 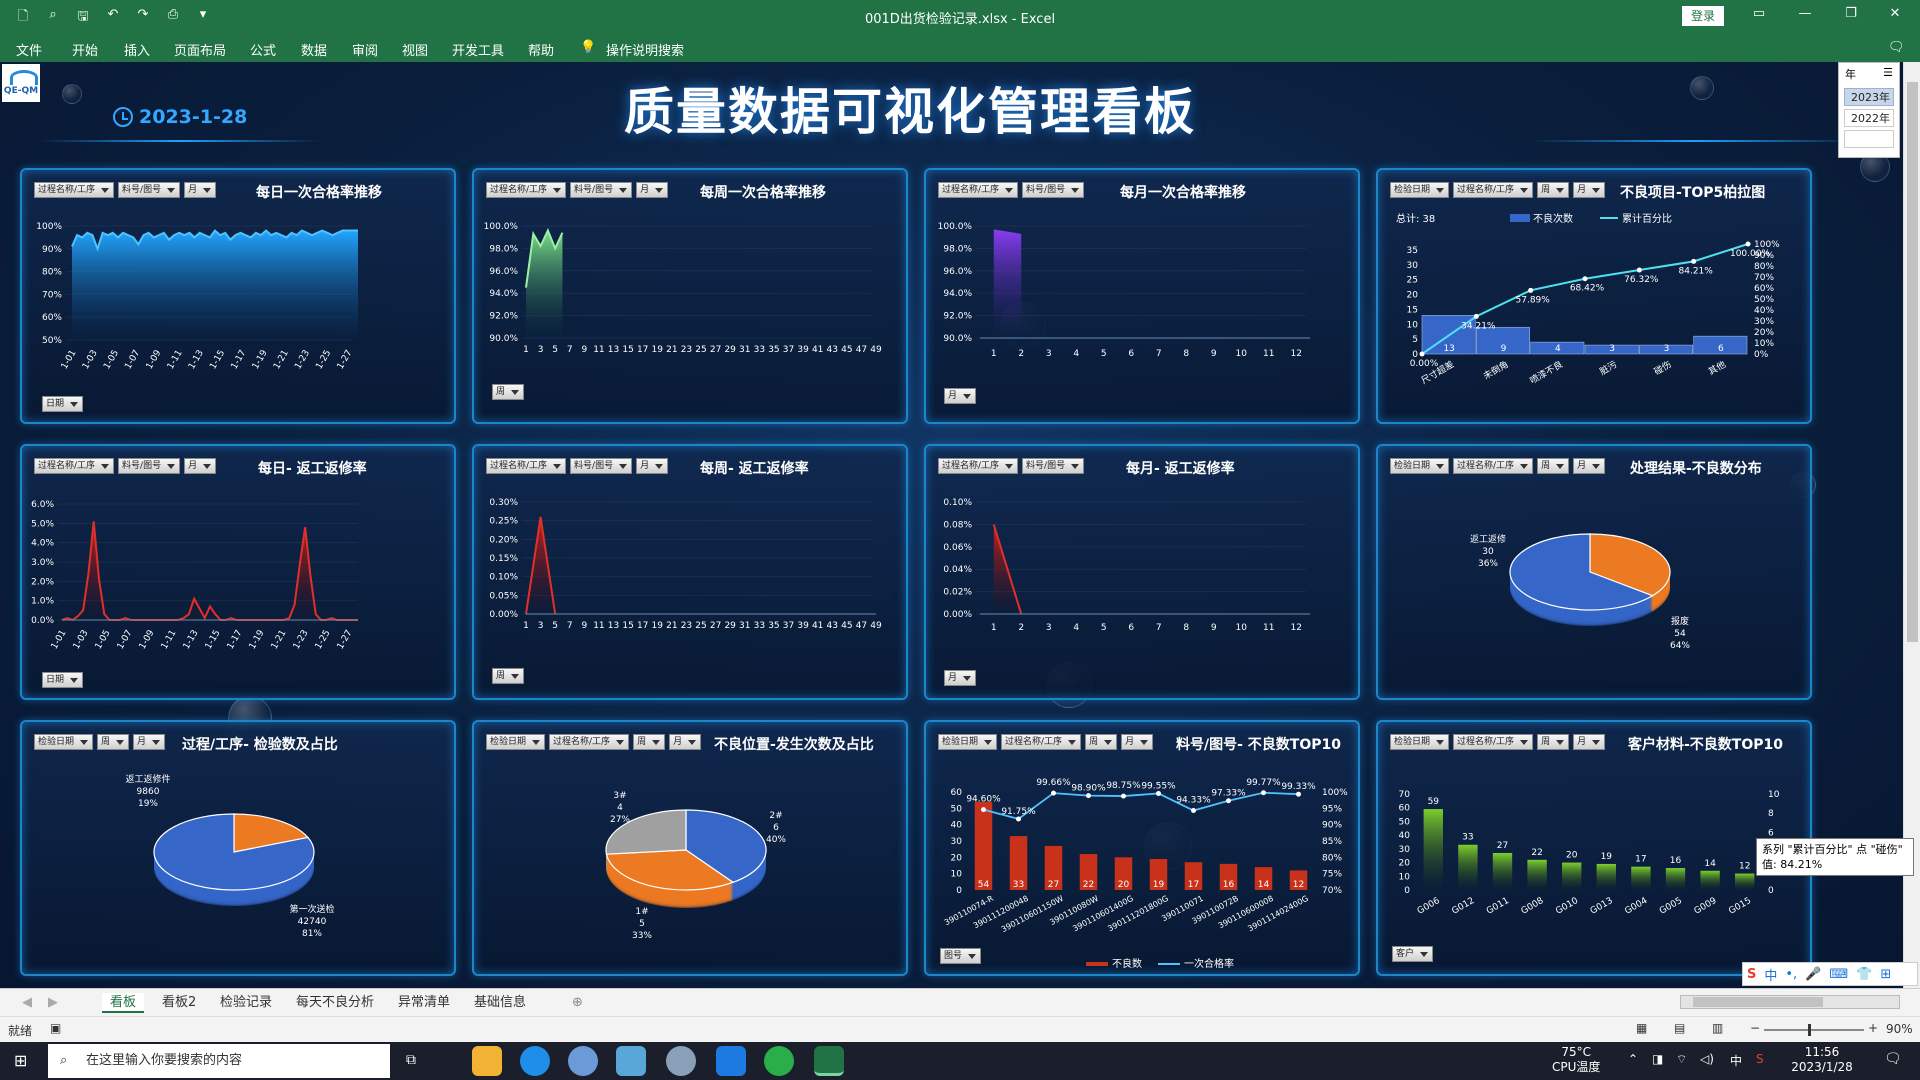 What do you see at coordinates (686, 626) in the screenshot?
I see `x-tick-label: 23` at bounding box center [686, 626].